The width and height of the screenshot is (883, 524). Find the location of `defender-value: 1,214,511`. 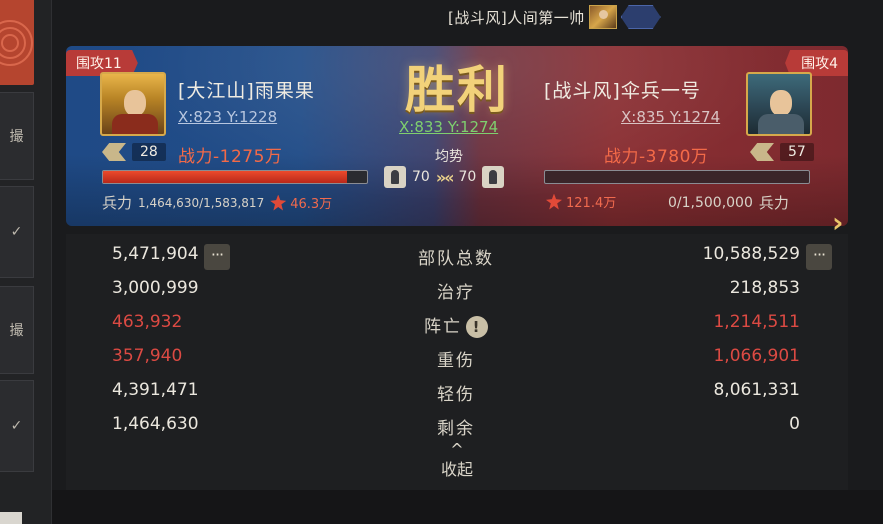

defender-value: 1,214,511 is located at coordinates (756, 322).